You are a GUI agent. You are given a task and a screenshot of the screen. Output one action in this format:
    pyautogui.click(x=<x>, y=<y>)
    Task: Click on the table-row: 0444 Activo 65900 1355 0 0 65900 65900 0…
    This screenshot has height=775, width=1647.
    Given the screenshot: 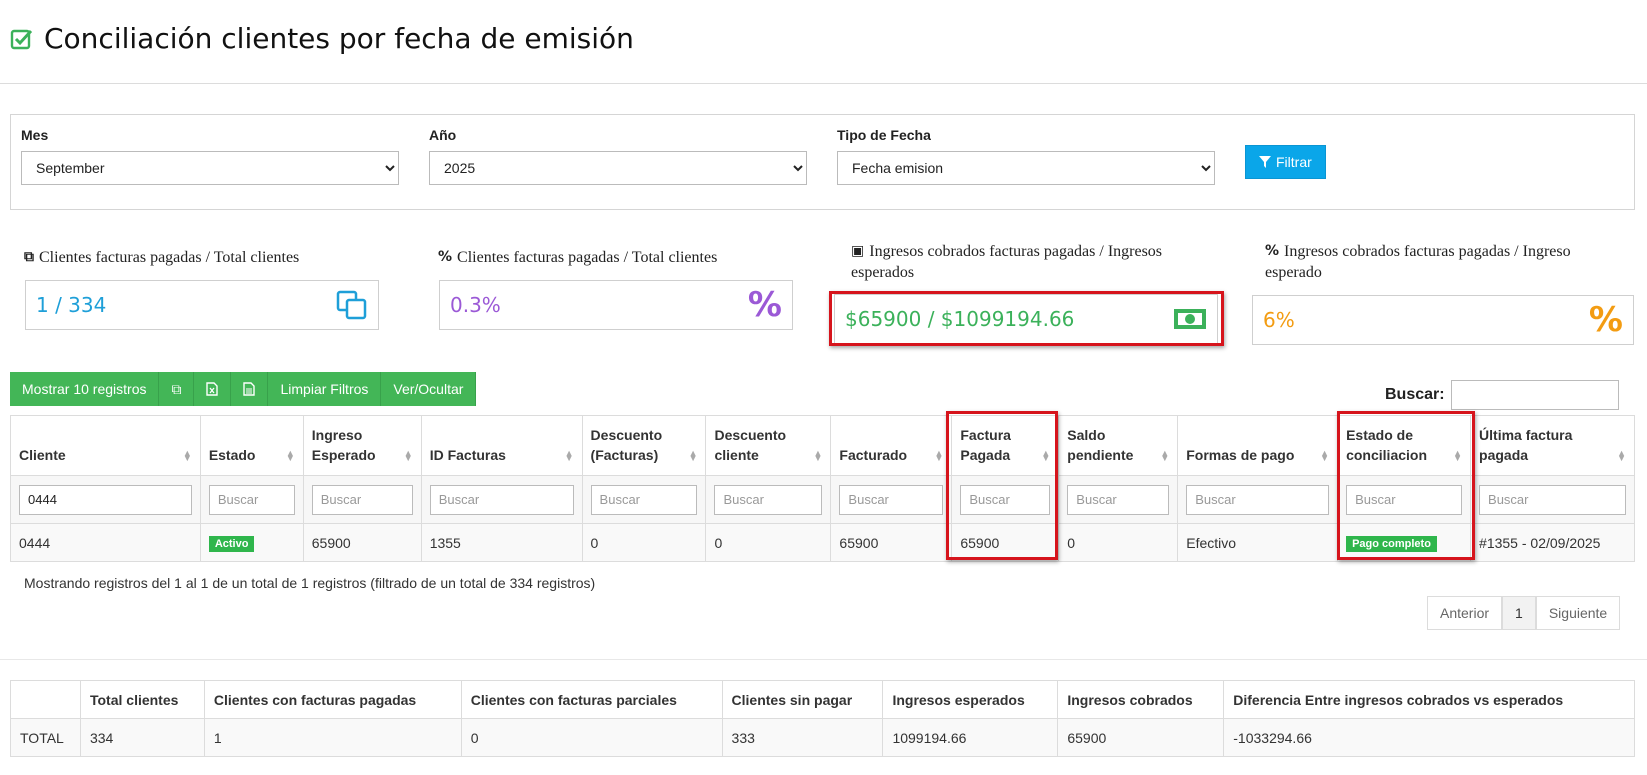 What is the action you would take?
    pyautogui.click(x=822, y=542)
    